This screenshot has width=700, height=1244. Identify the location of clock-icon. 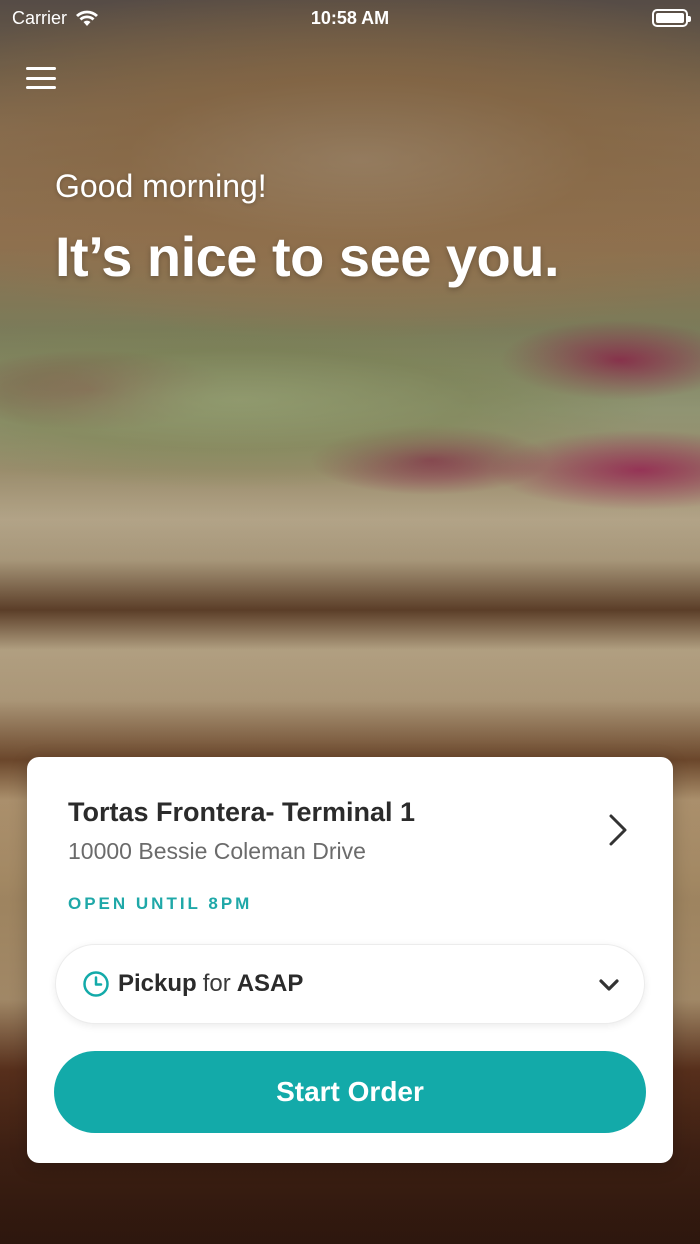
(96, 984).